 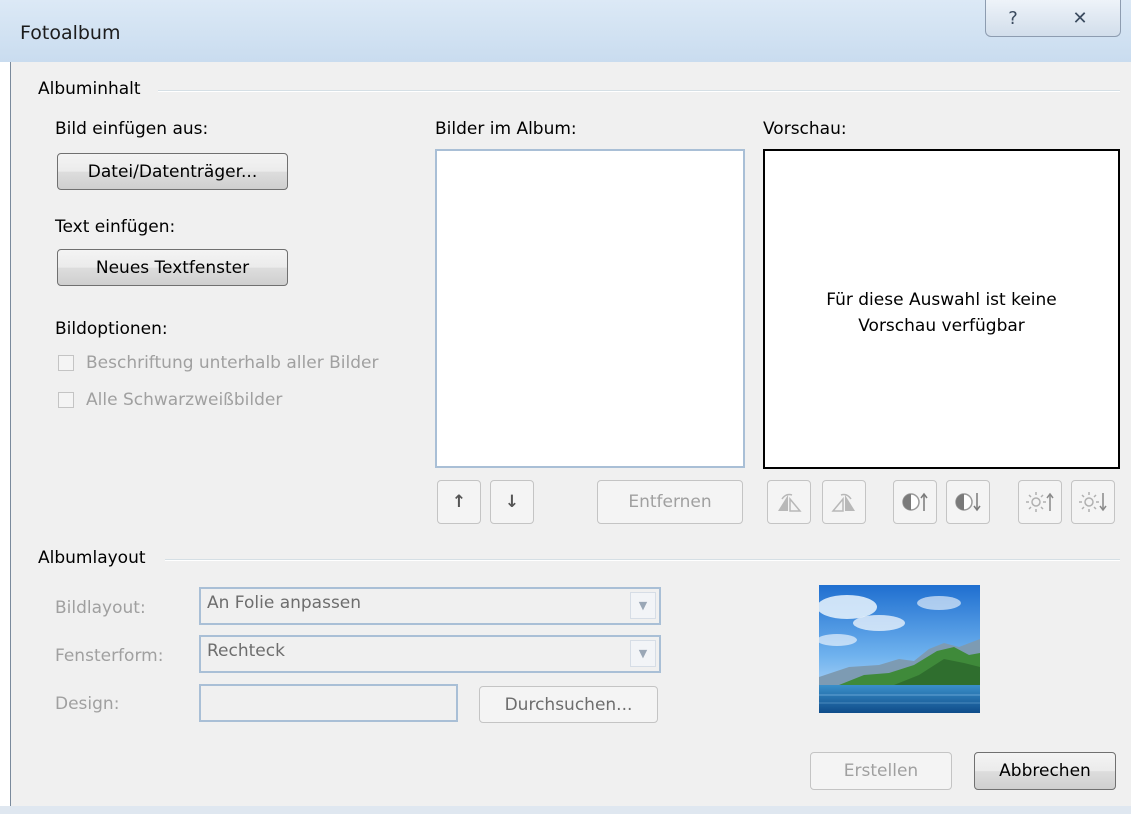 What do you see at coordinates (92, 558) in the screenshot?
I see `album-layout-group-label: Albumlayout` at bounding box center [92, 558].